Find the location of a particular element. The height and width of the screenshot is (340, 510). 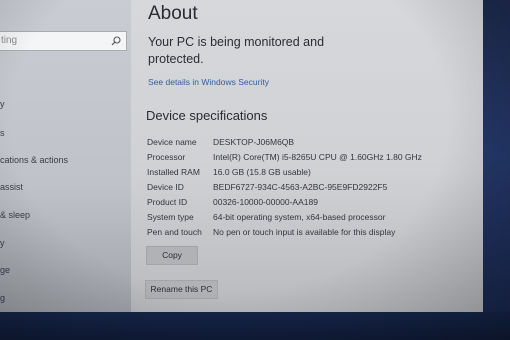

sidebar-item-notifications: cations & actions is located at coordinates (34, 160).